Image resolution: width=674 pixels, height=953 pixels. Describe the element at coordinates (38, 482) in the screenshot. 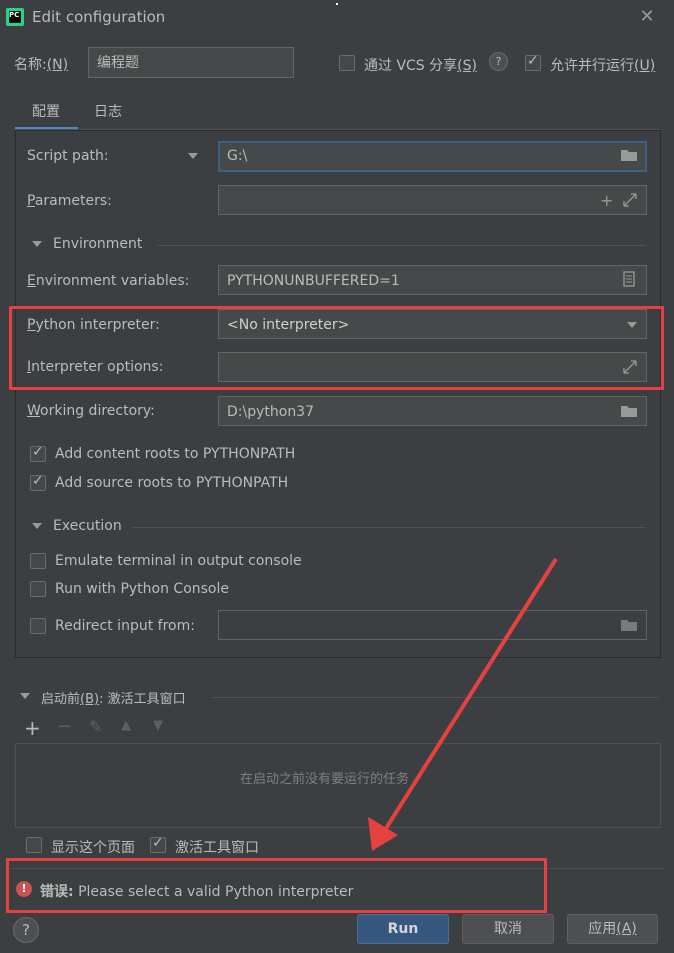

I see `add-source-roots-checkbox` at that location.